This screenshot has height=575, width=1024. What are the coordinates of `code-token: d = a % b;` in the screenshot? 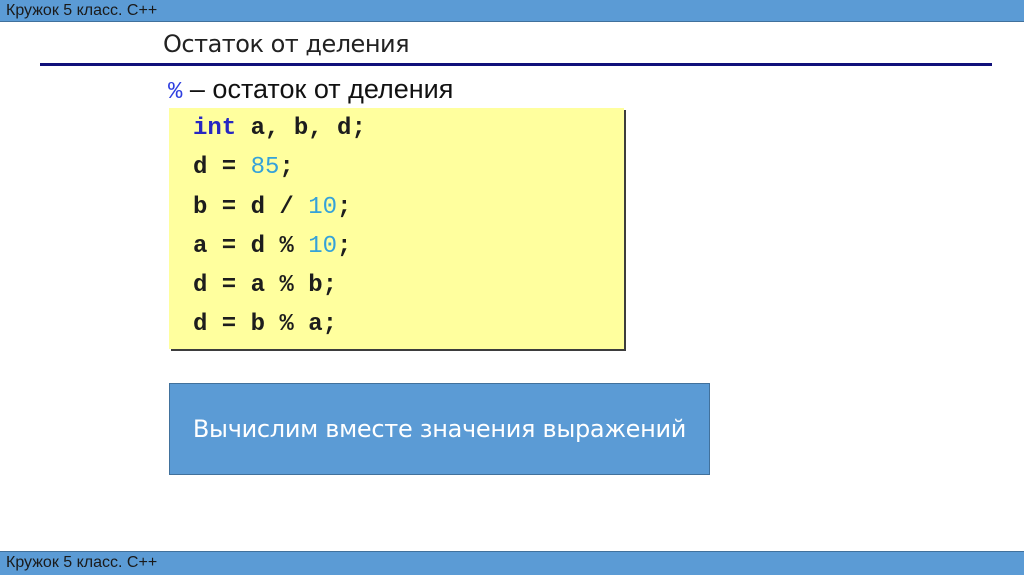 It's located at (265, 285).